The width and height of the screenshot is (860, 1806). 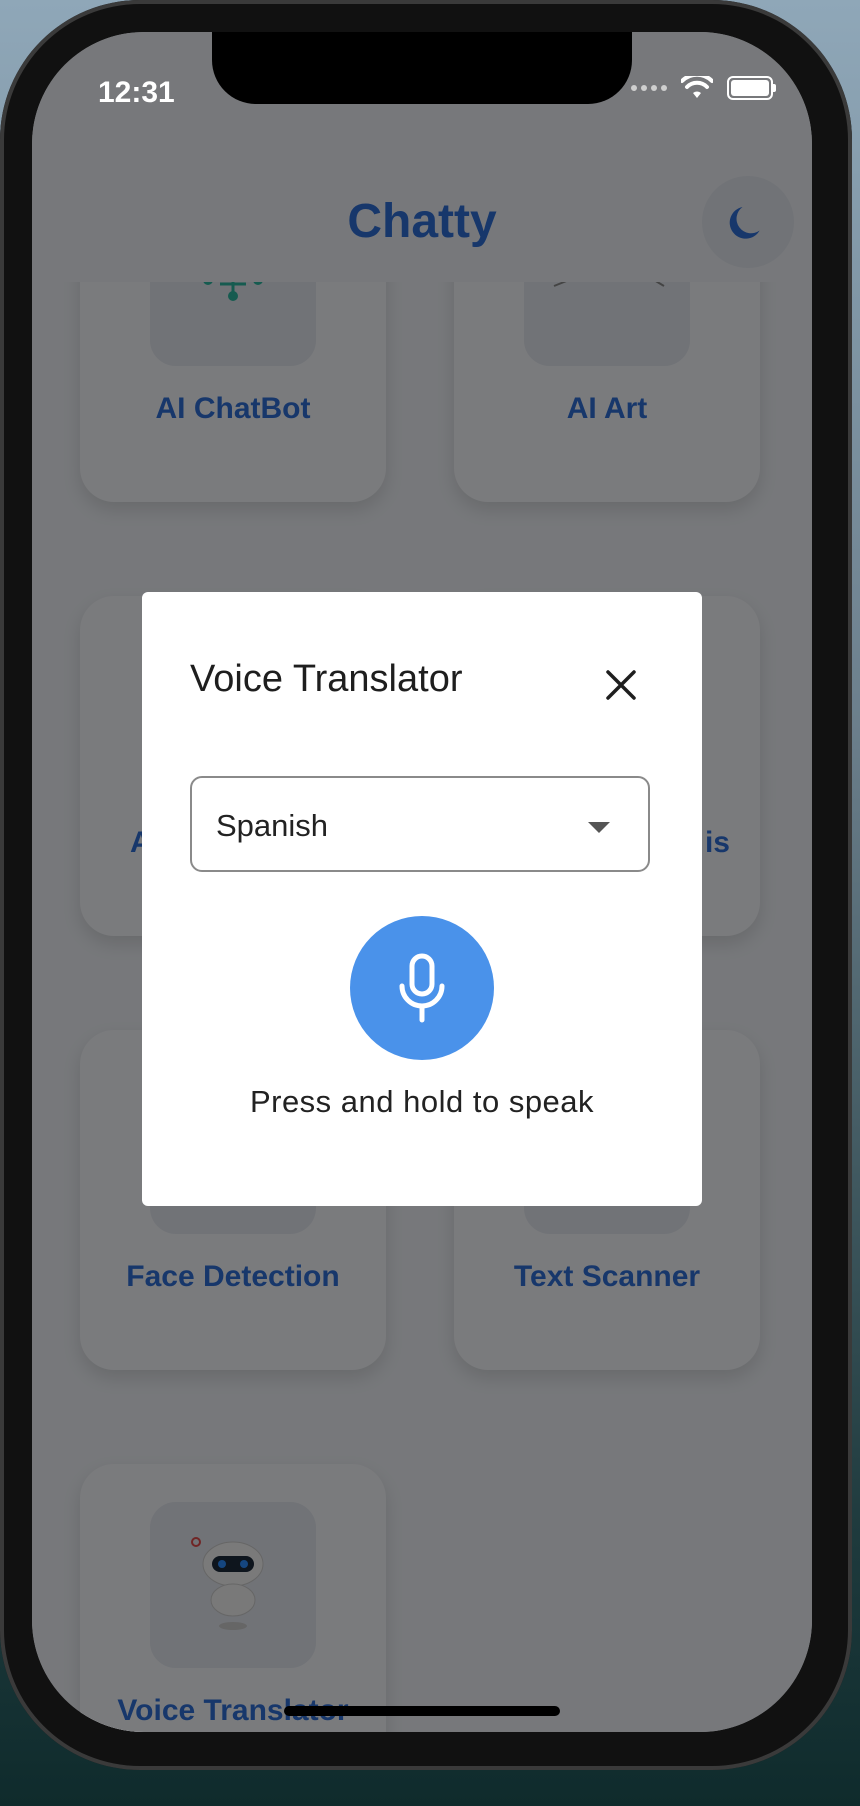 What do you see at coordinates (621, 685) in the screenshot?
I see `close-icon` at bounding box center [621, 685].